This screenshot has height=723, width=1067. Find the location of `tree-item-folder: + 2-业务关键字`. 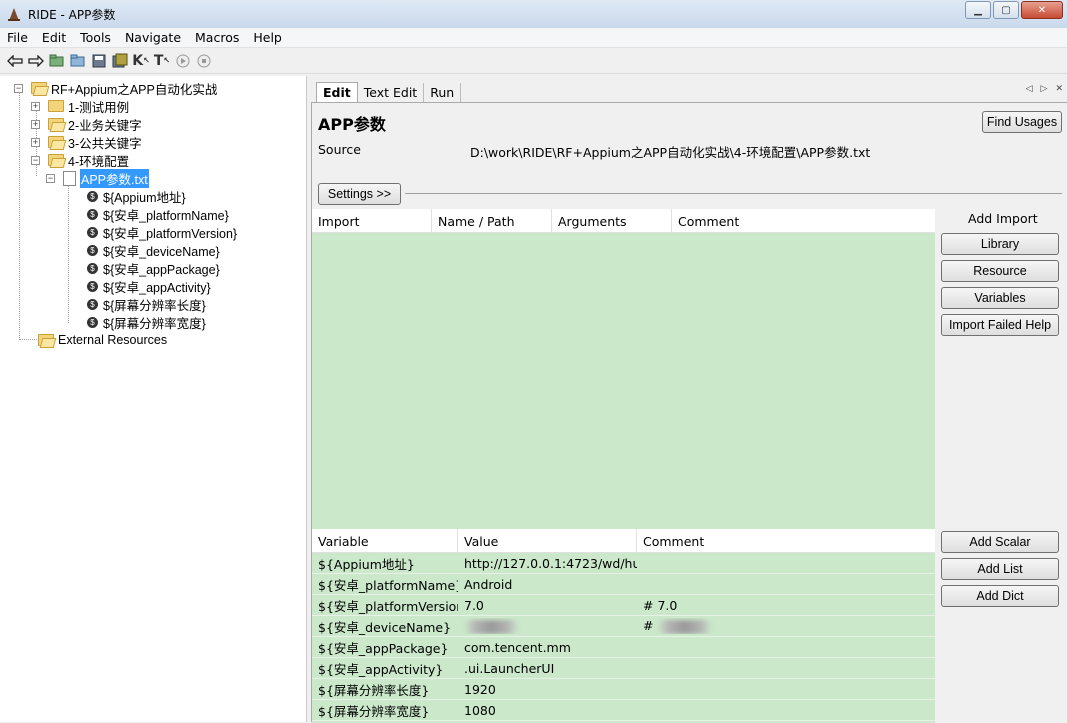

tree-item-folder: + 2-业务关键字 is located at coordinates (86, 124).